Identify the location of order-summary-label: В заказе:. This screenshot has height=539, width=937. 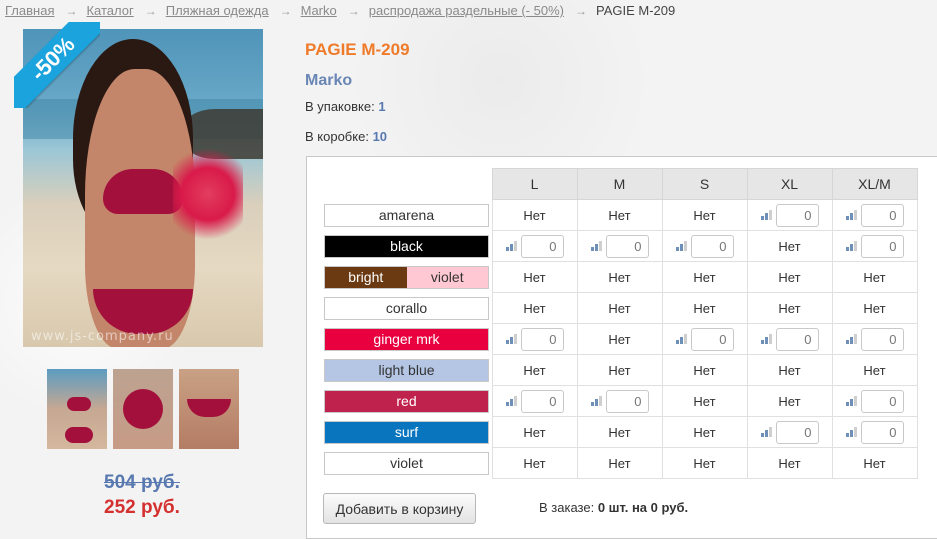
(567, 507).